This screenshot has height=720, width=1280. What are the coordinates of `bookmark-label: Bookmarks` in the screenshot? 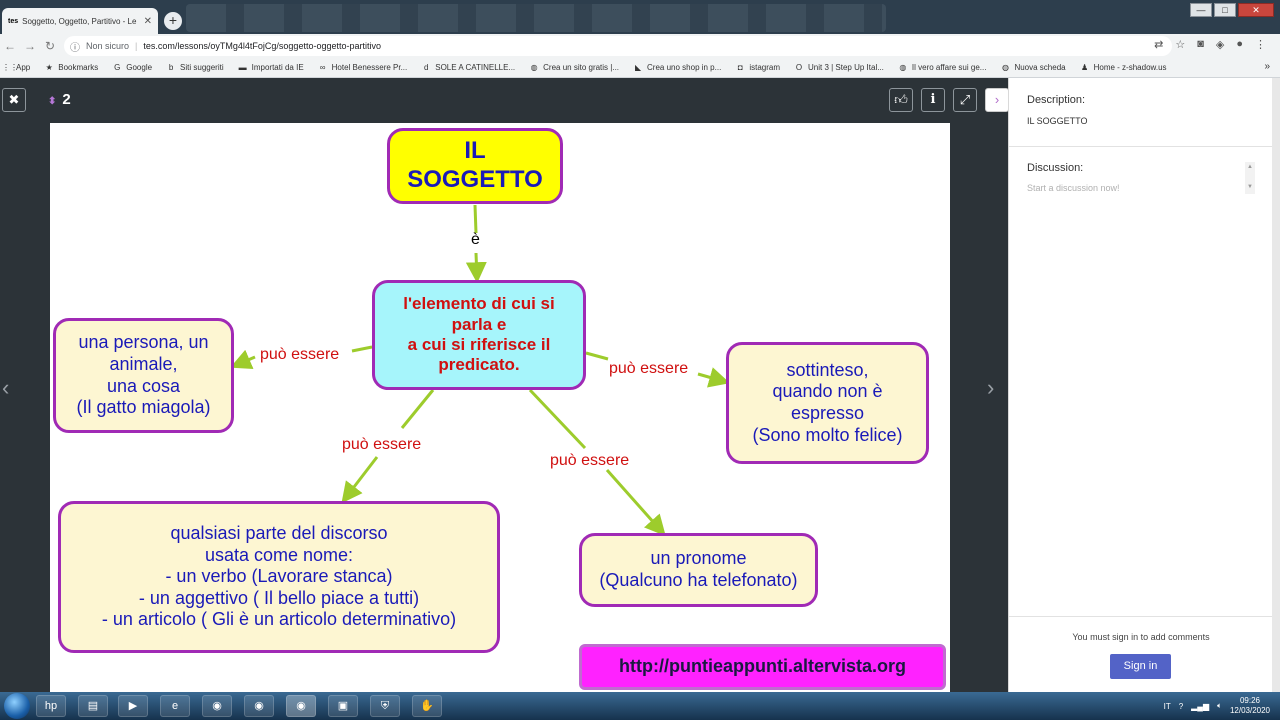 It's located at (78, 67).